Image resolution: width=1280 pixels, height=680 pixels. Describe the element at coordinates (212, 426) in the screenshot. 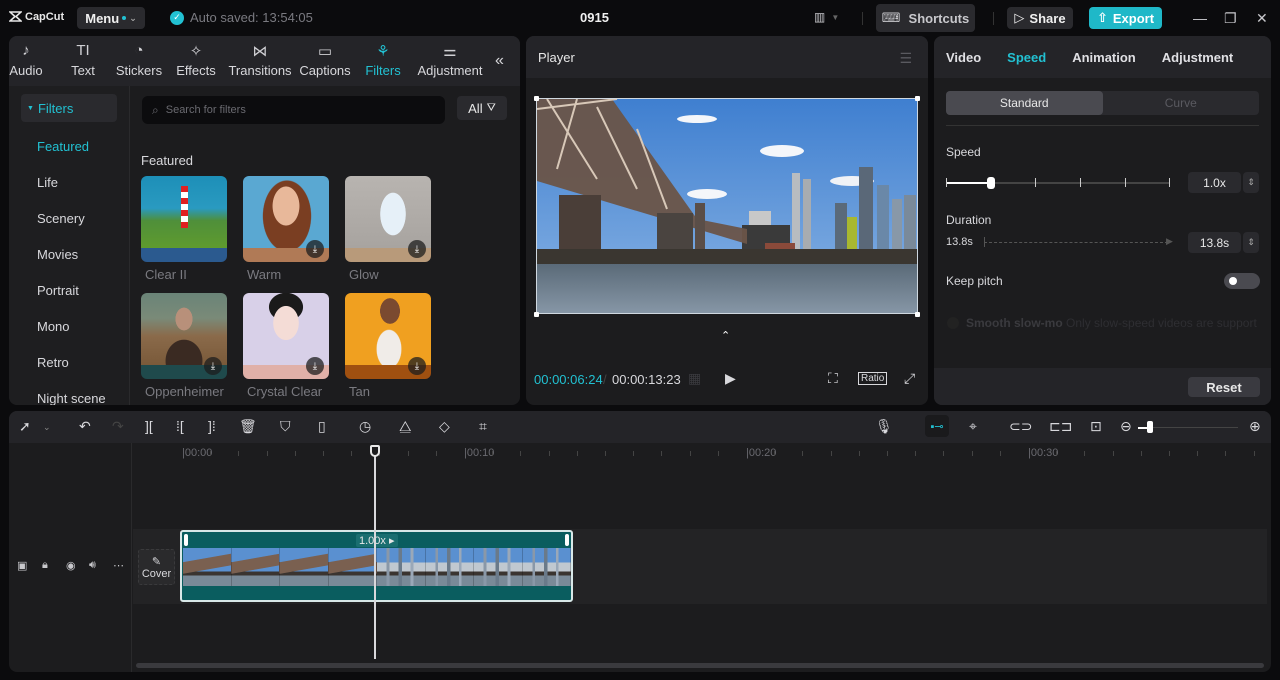

I see `split-right-icon: ]⁞` at that location.